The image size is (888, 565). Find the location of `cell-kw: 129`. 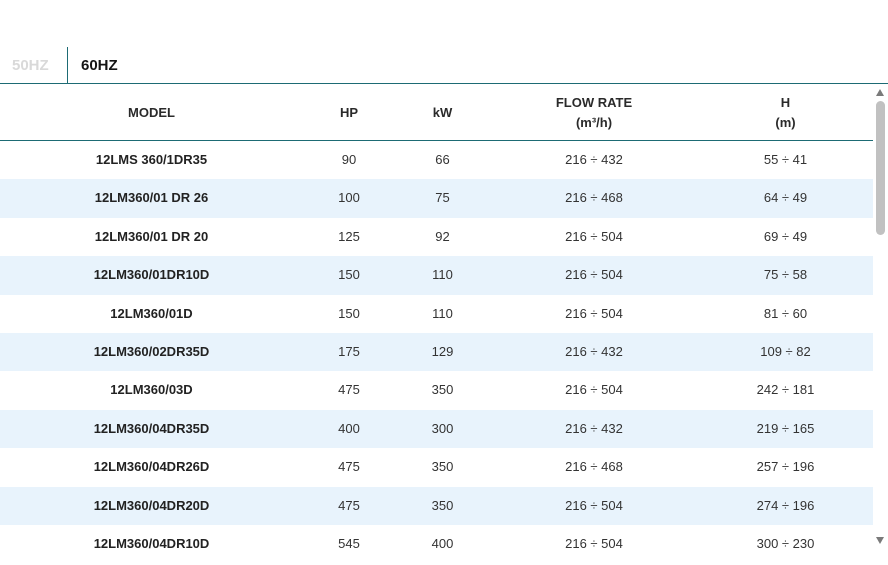

cell-kw: 129 is located at coordinates (442, 351).